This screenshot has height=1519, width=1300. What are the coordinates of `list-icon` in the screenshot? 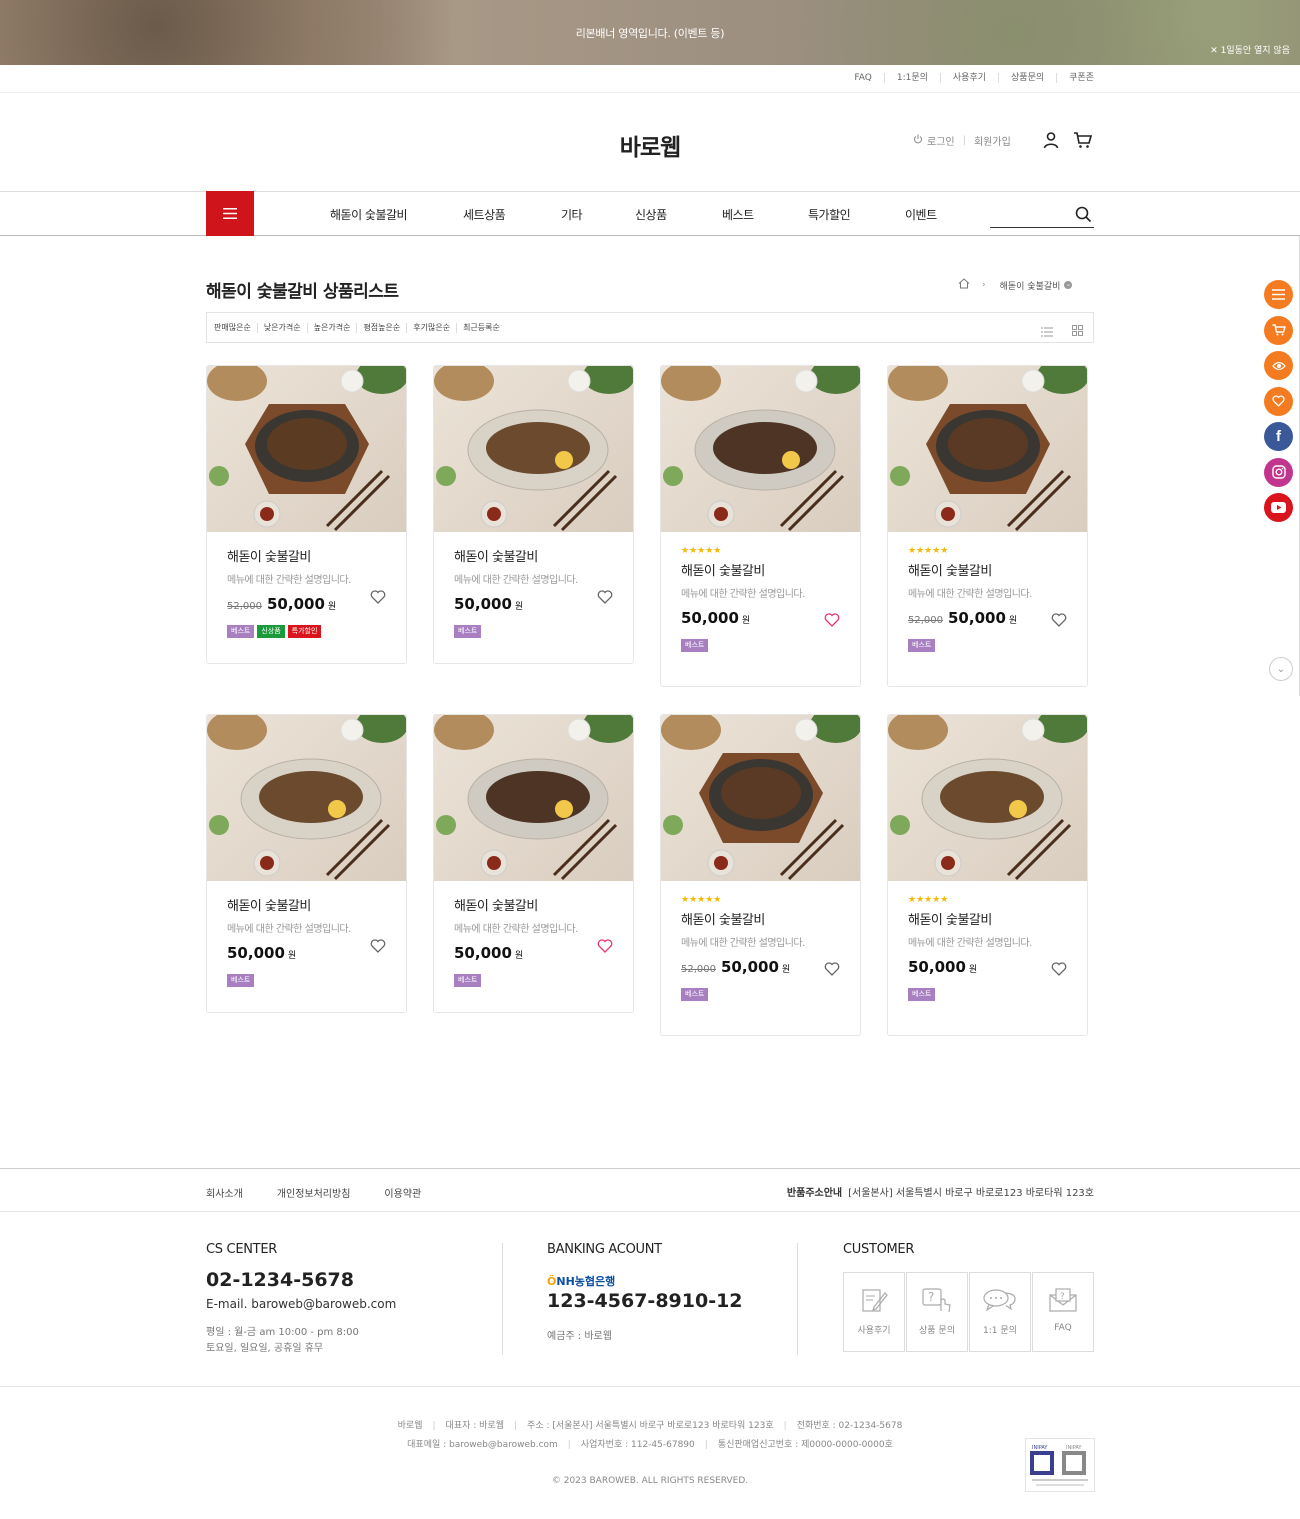 It's located at (1278, 294).